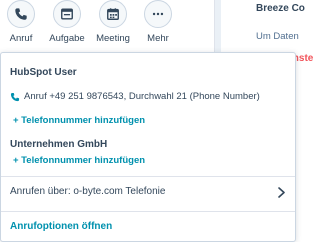 Image resolution: width=320 pixels, height=242 pixels. I want to click on chevron-right-icon, so click(281, 192).